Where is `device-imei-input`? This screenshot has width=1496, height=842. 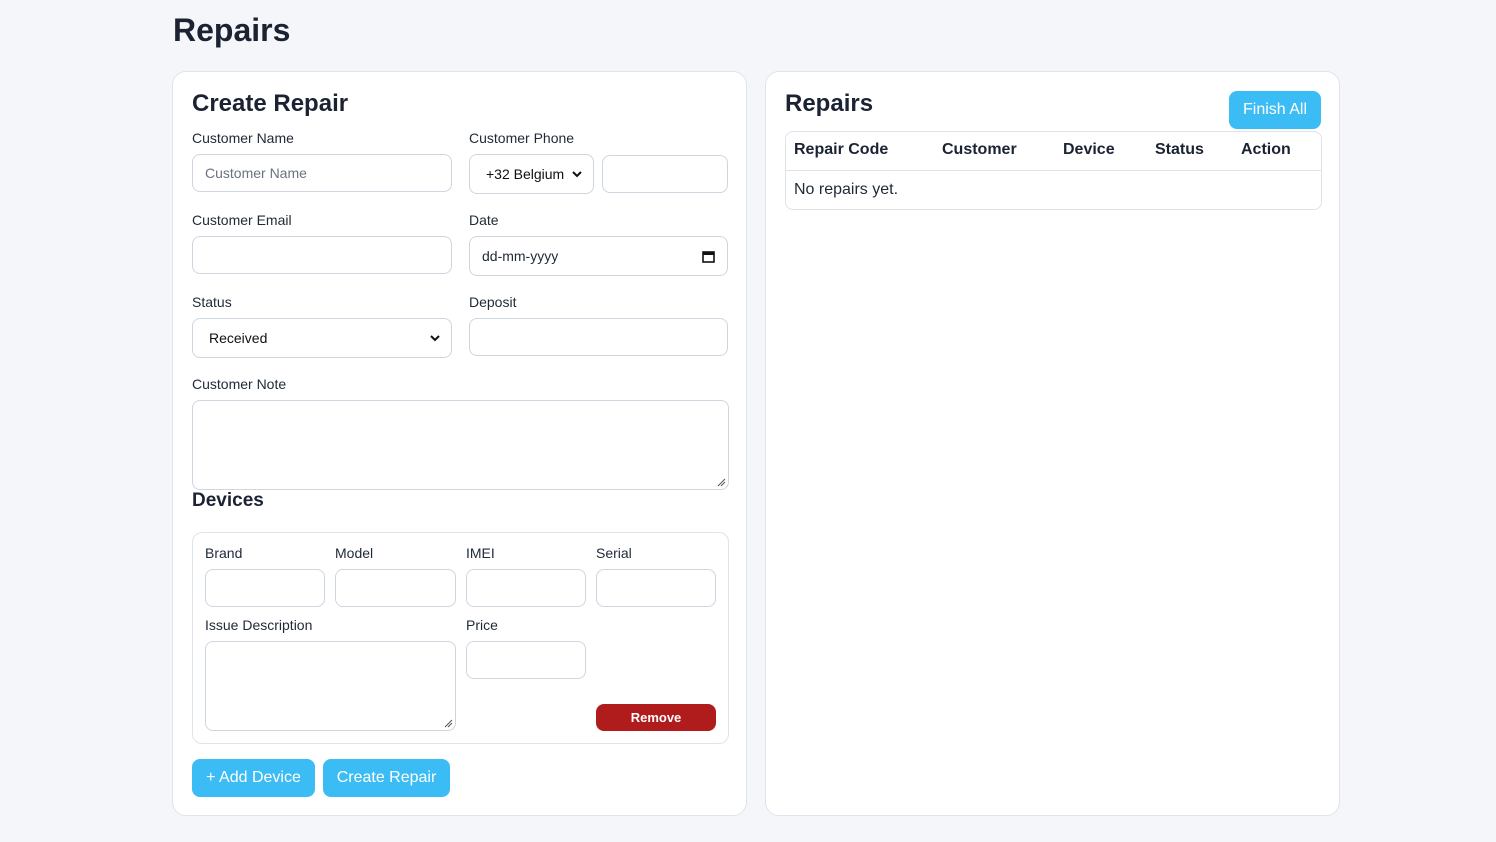 device-imei-input is located at coordinates (526, 588).